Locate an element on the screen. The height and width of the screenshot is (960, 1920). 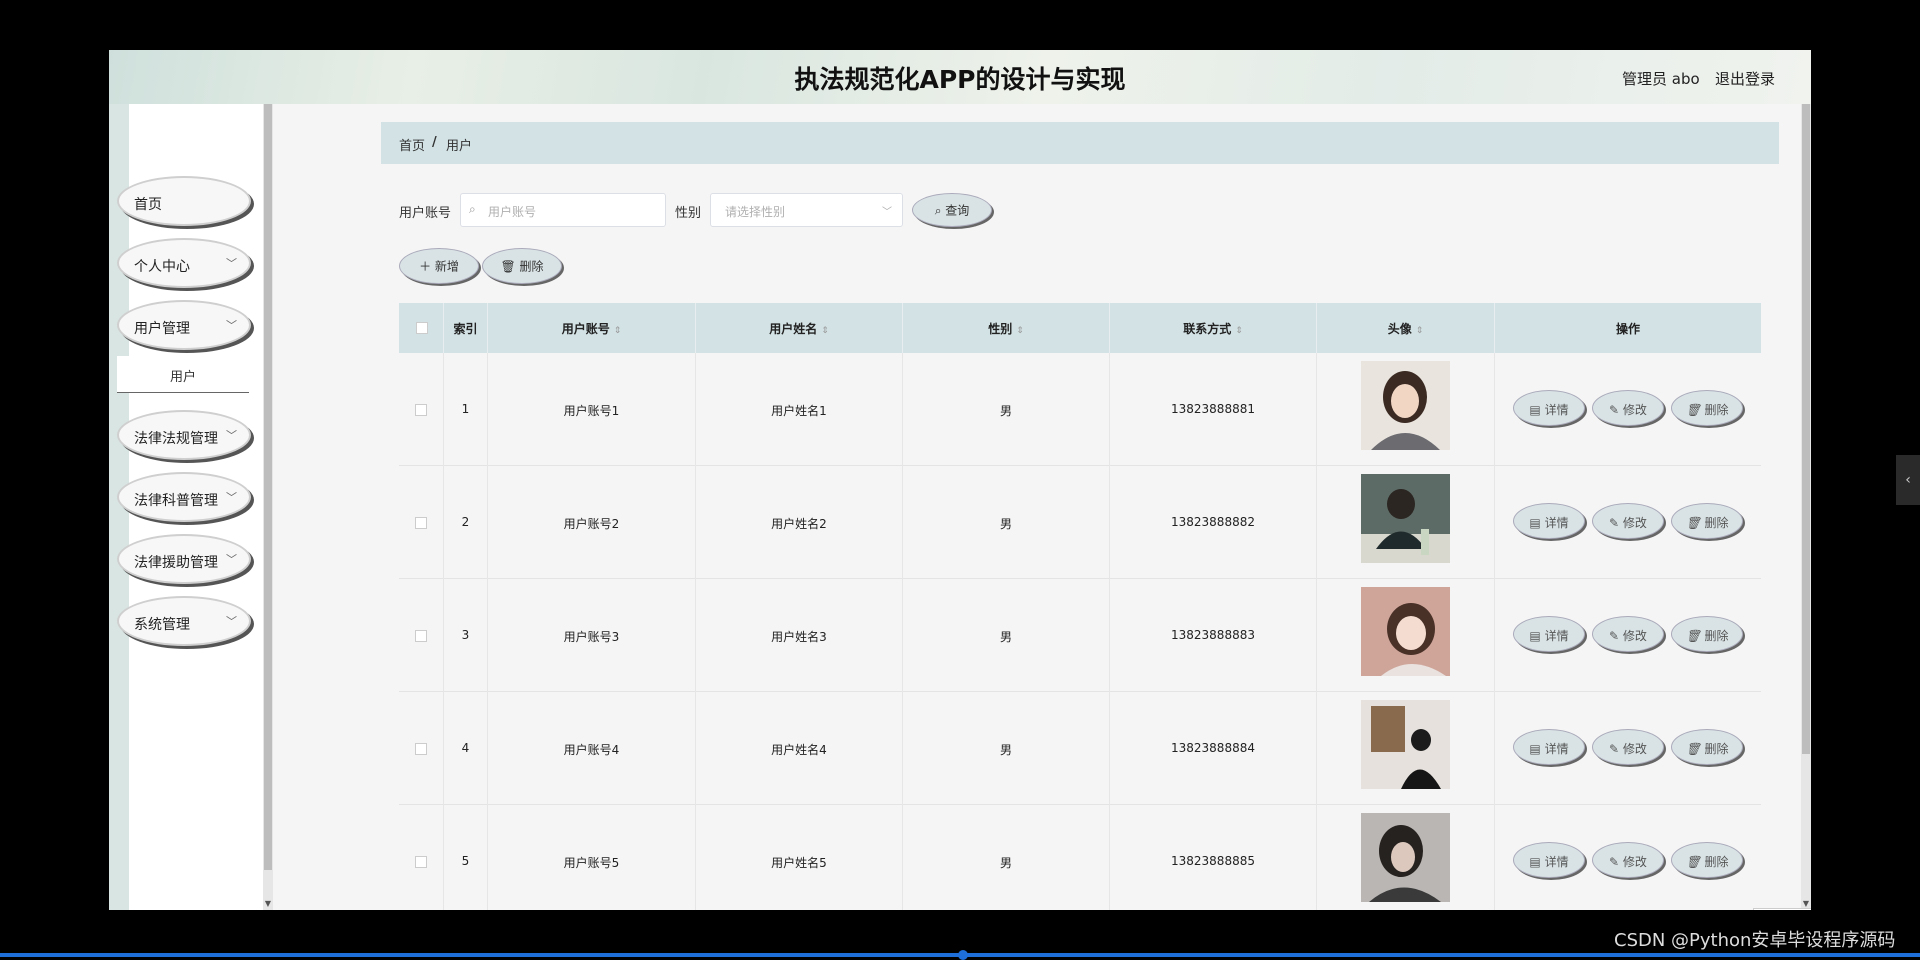
header-gender: 性别 ⇕ is located at coordinates (1006, 328).